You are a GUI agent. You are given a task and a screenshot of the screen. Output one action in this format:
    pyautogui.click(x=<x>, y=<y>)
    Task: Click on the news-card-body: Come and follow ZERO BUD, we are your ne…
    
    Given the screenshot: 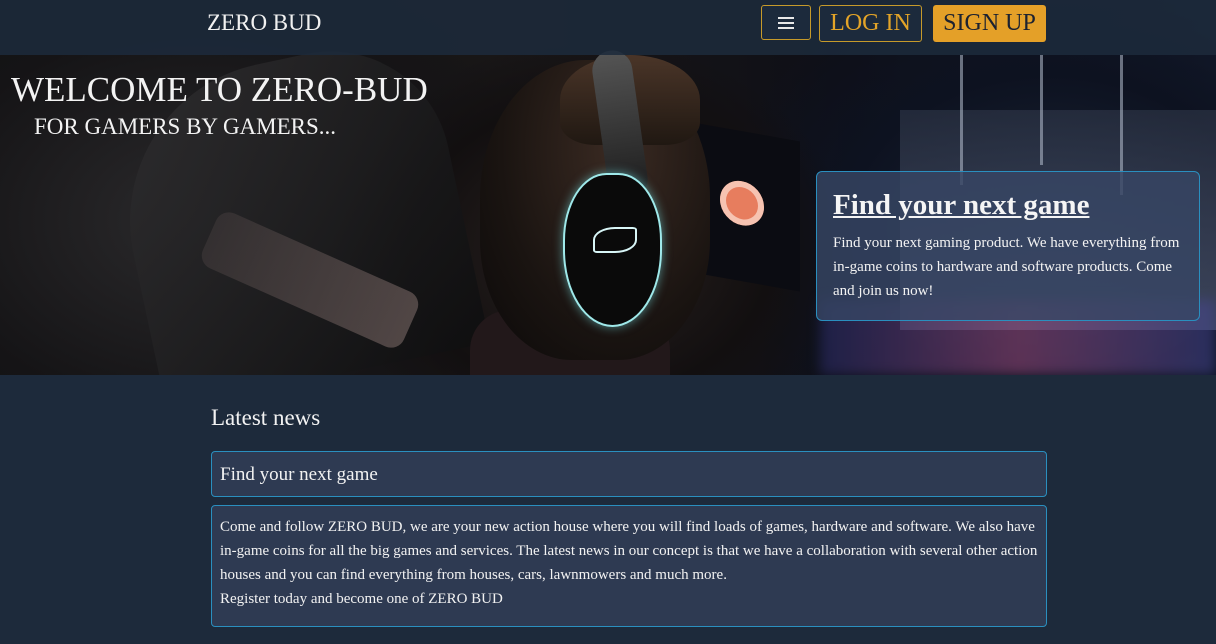 What is the action you would take?
    pyautogui.click(x=629, y=566)
    